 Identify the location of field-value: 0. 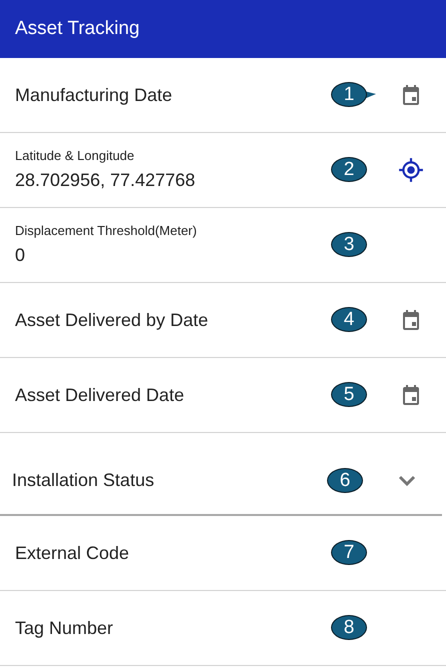
(20, 256).